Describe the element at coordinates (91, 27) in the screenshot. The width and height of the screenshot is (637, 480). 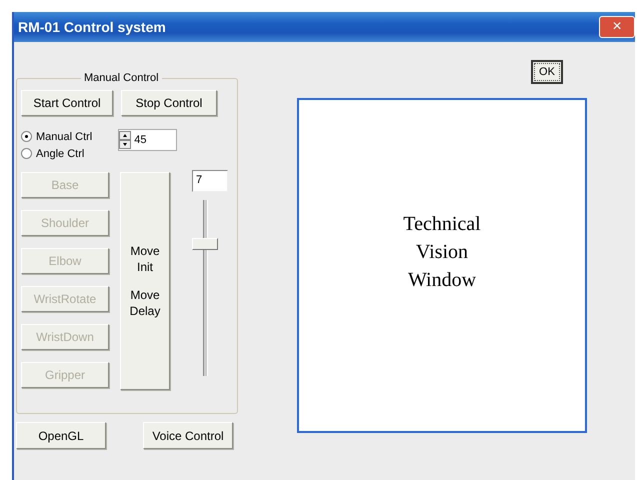
I see `window-title: RM-01 Control system` at that location.